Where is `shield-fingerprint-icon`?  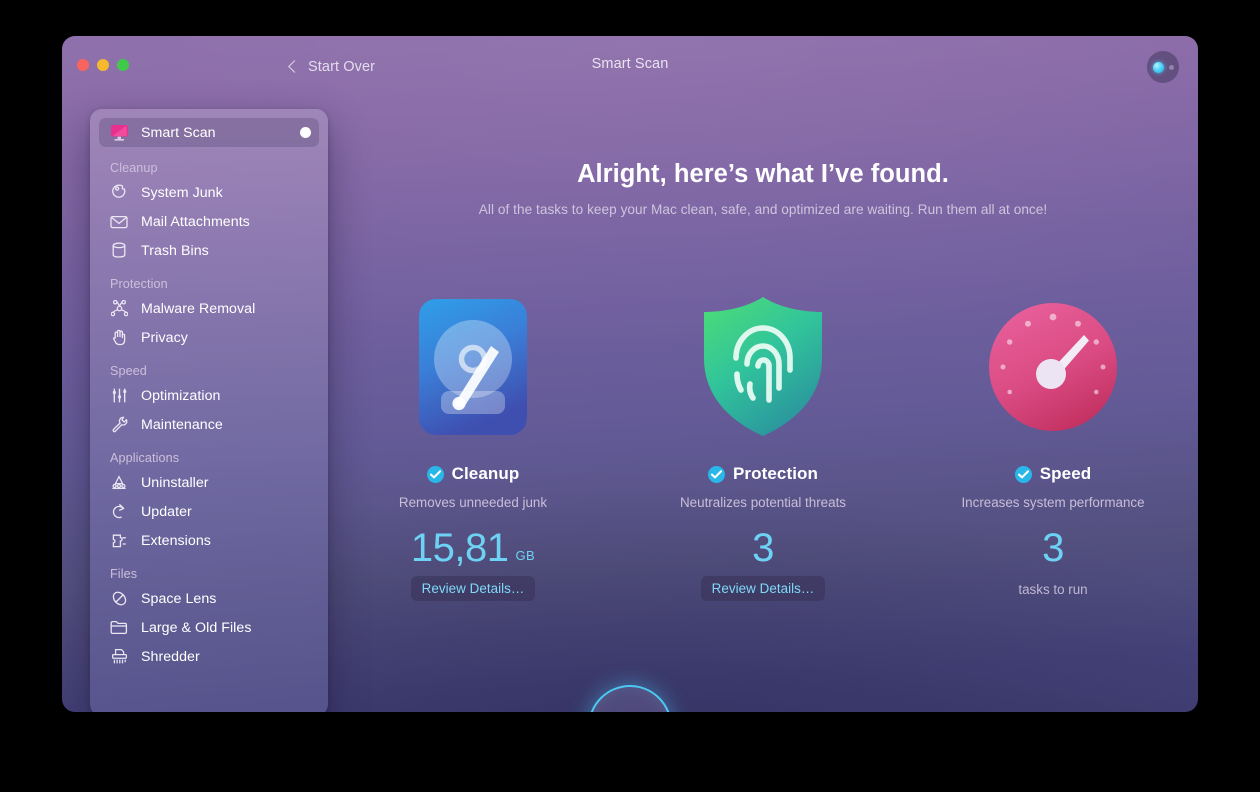
shield-fingerprint-icon is located at coordinates (763, 367).